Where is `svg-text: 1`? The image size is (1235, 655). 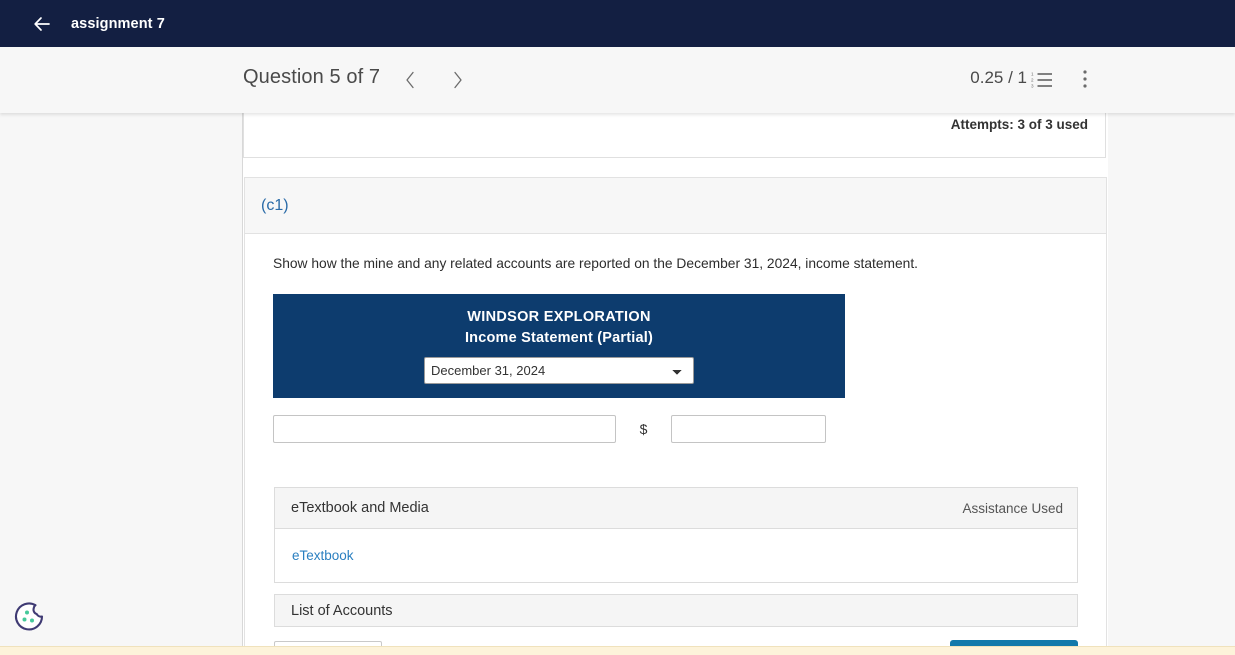
svg-text: 1 is located at coordinates (1032, 74).